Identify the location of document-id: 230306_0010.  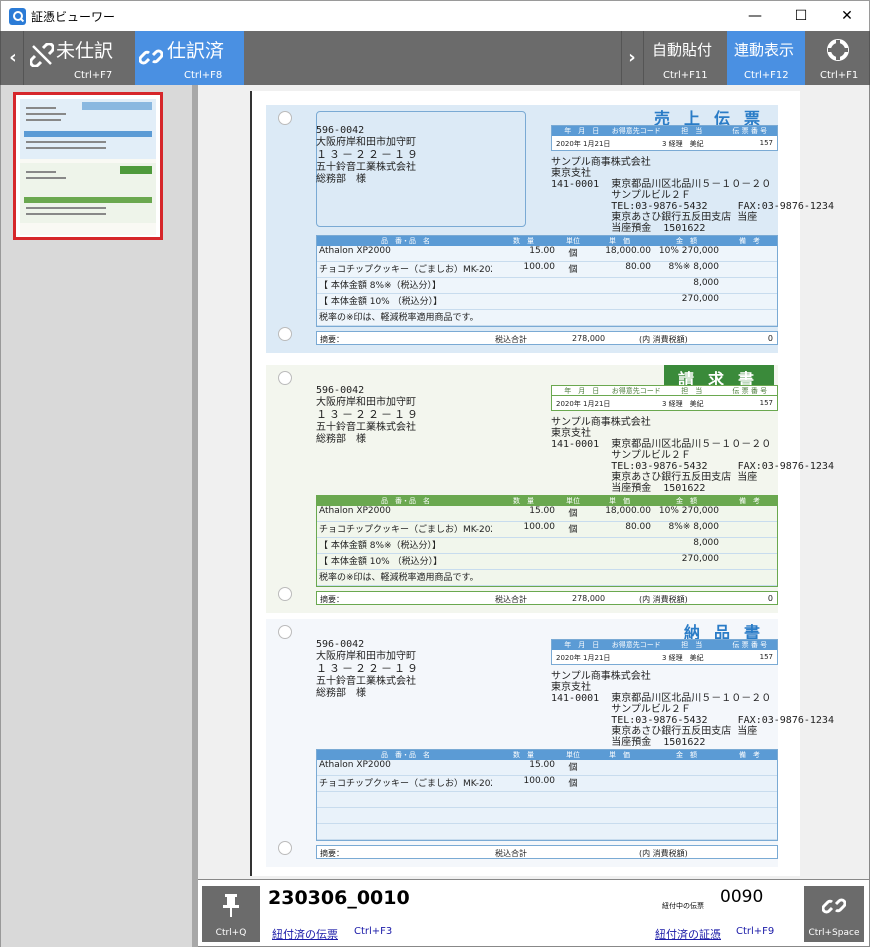
(339, 898).